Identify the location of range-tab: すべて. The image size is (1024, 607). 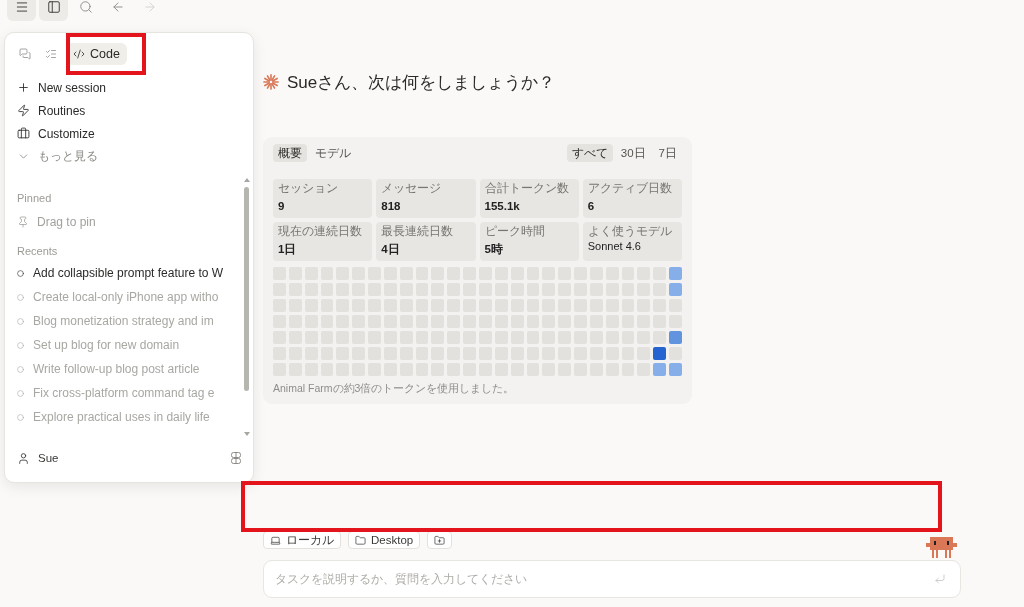
(589, 153).